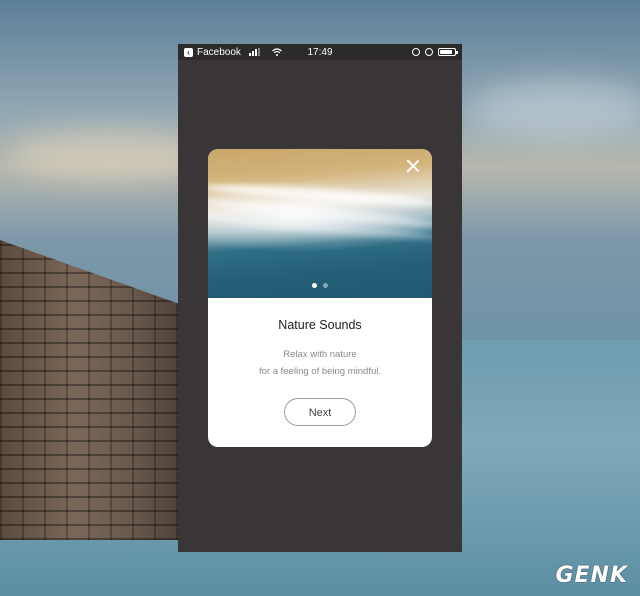  What do you see at coordinates (429, 52) in the screenshot?
I see `alarm-icon` at bounding box center [429, 52].